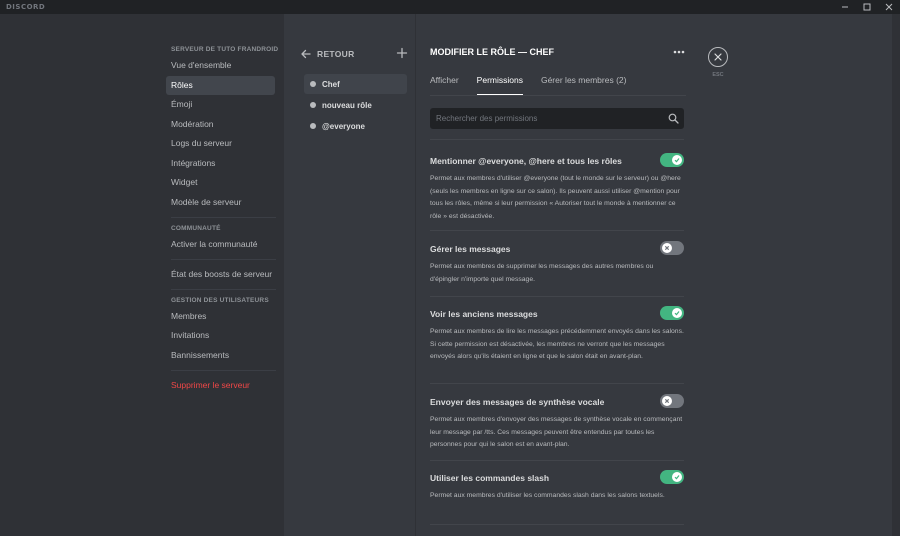  I want to click on search-icon, so click(673, 118).